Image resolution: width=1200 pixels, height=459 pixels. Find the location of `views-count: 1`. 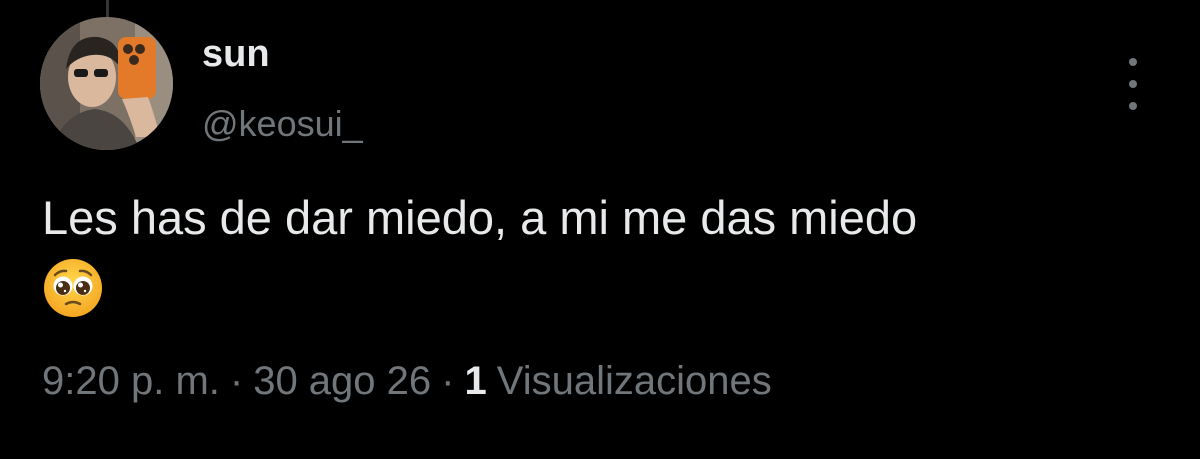

views-count: 1 is located at coordinates (475, 381).